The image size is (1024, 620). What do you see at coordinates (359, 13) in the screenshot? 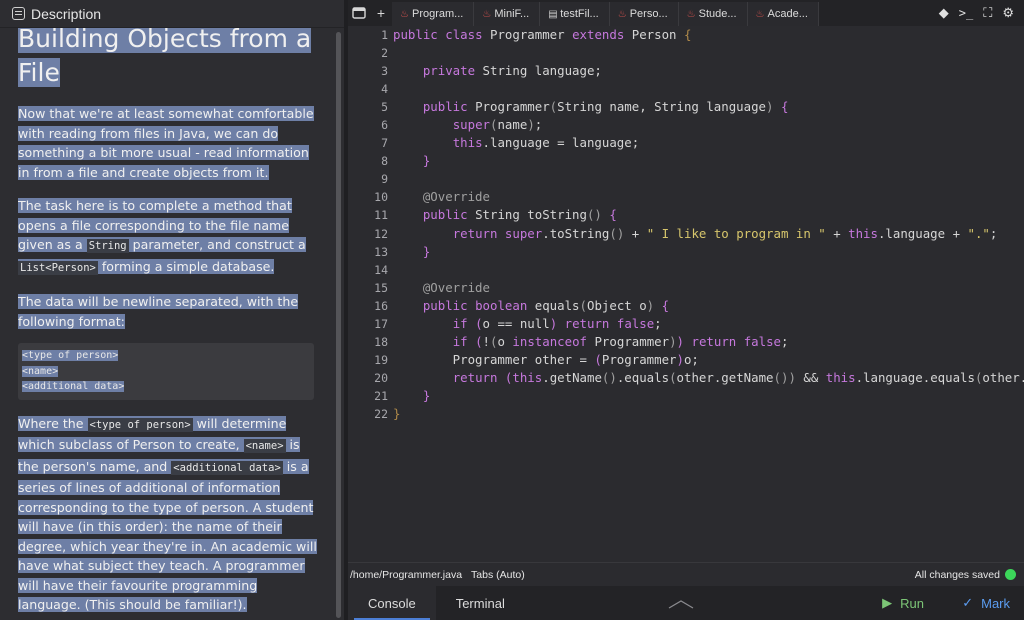
I see `tab-list-icon` at bounding box center [359, 13].